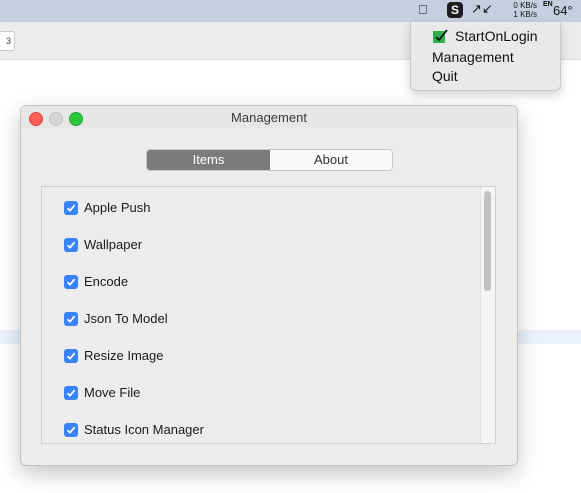  What do you see at coordinates (548, 4) in the screenshot?
I see `input-language: EN` at bounding box center [548, 4].